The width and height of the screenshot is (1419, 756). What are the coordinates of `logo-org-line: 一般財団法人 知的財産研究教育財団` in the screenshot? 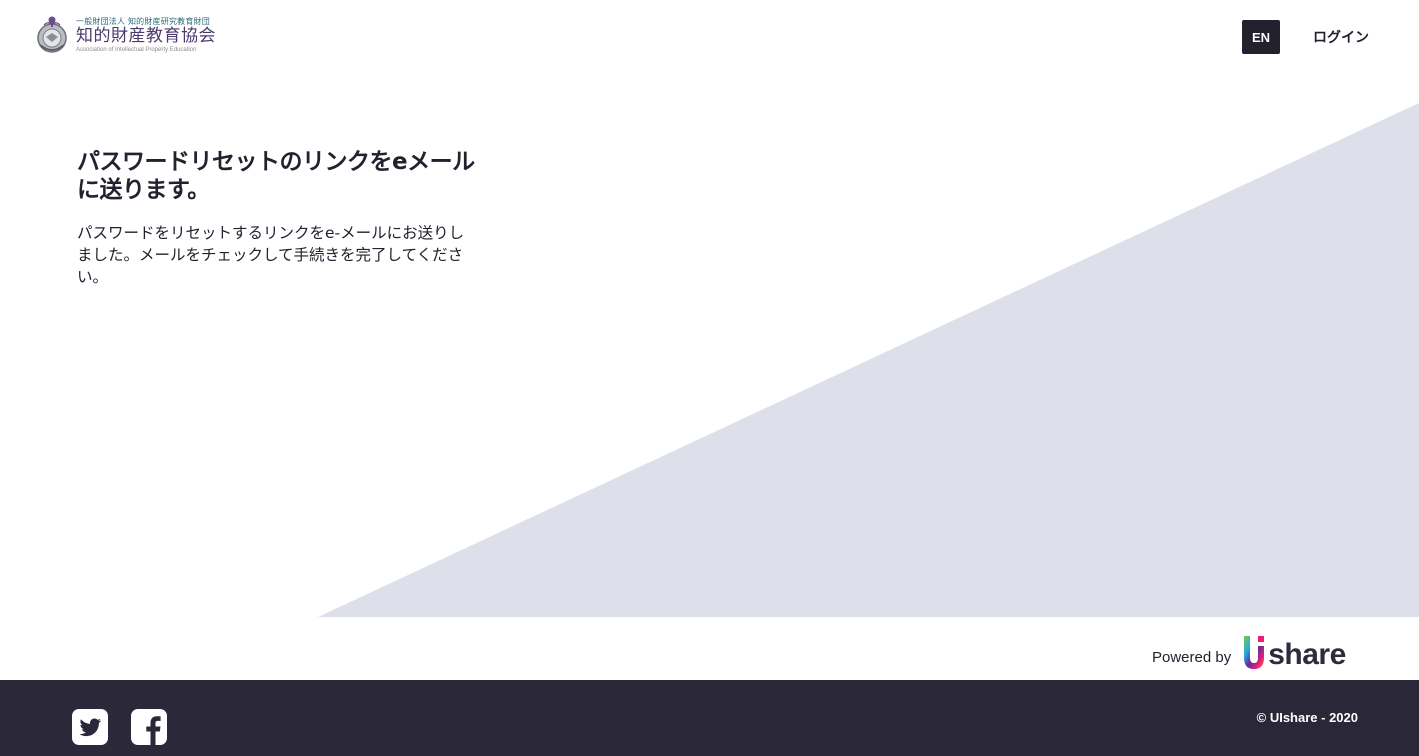 It's located at (143, 21).